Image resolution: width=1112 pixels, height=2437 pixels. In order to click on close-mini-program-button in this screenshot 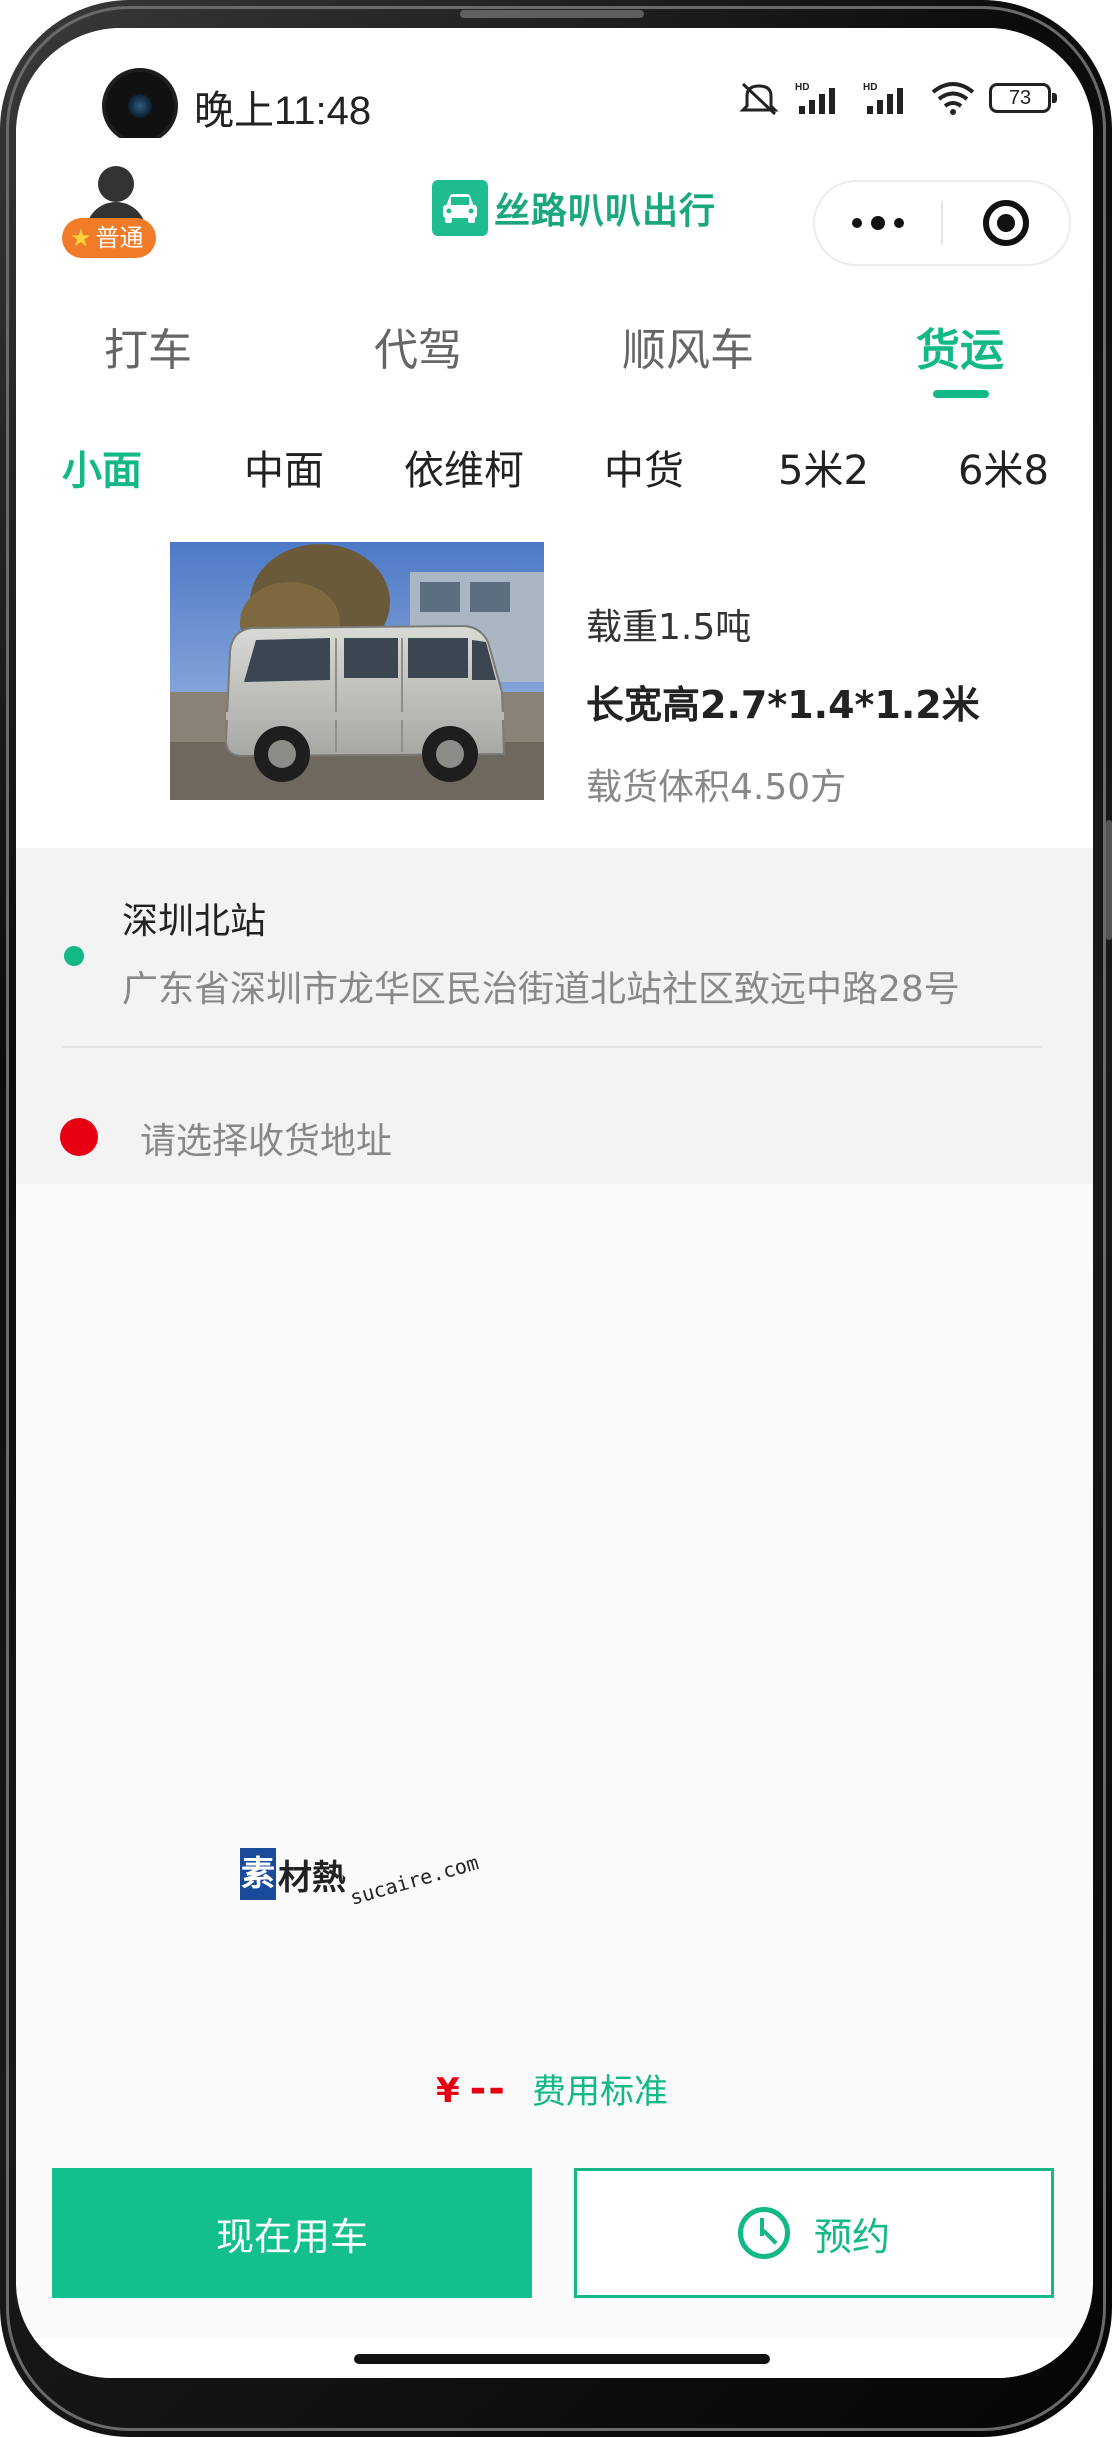, I will do `click(1006, 223)`.